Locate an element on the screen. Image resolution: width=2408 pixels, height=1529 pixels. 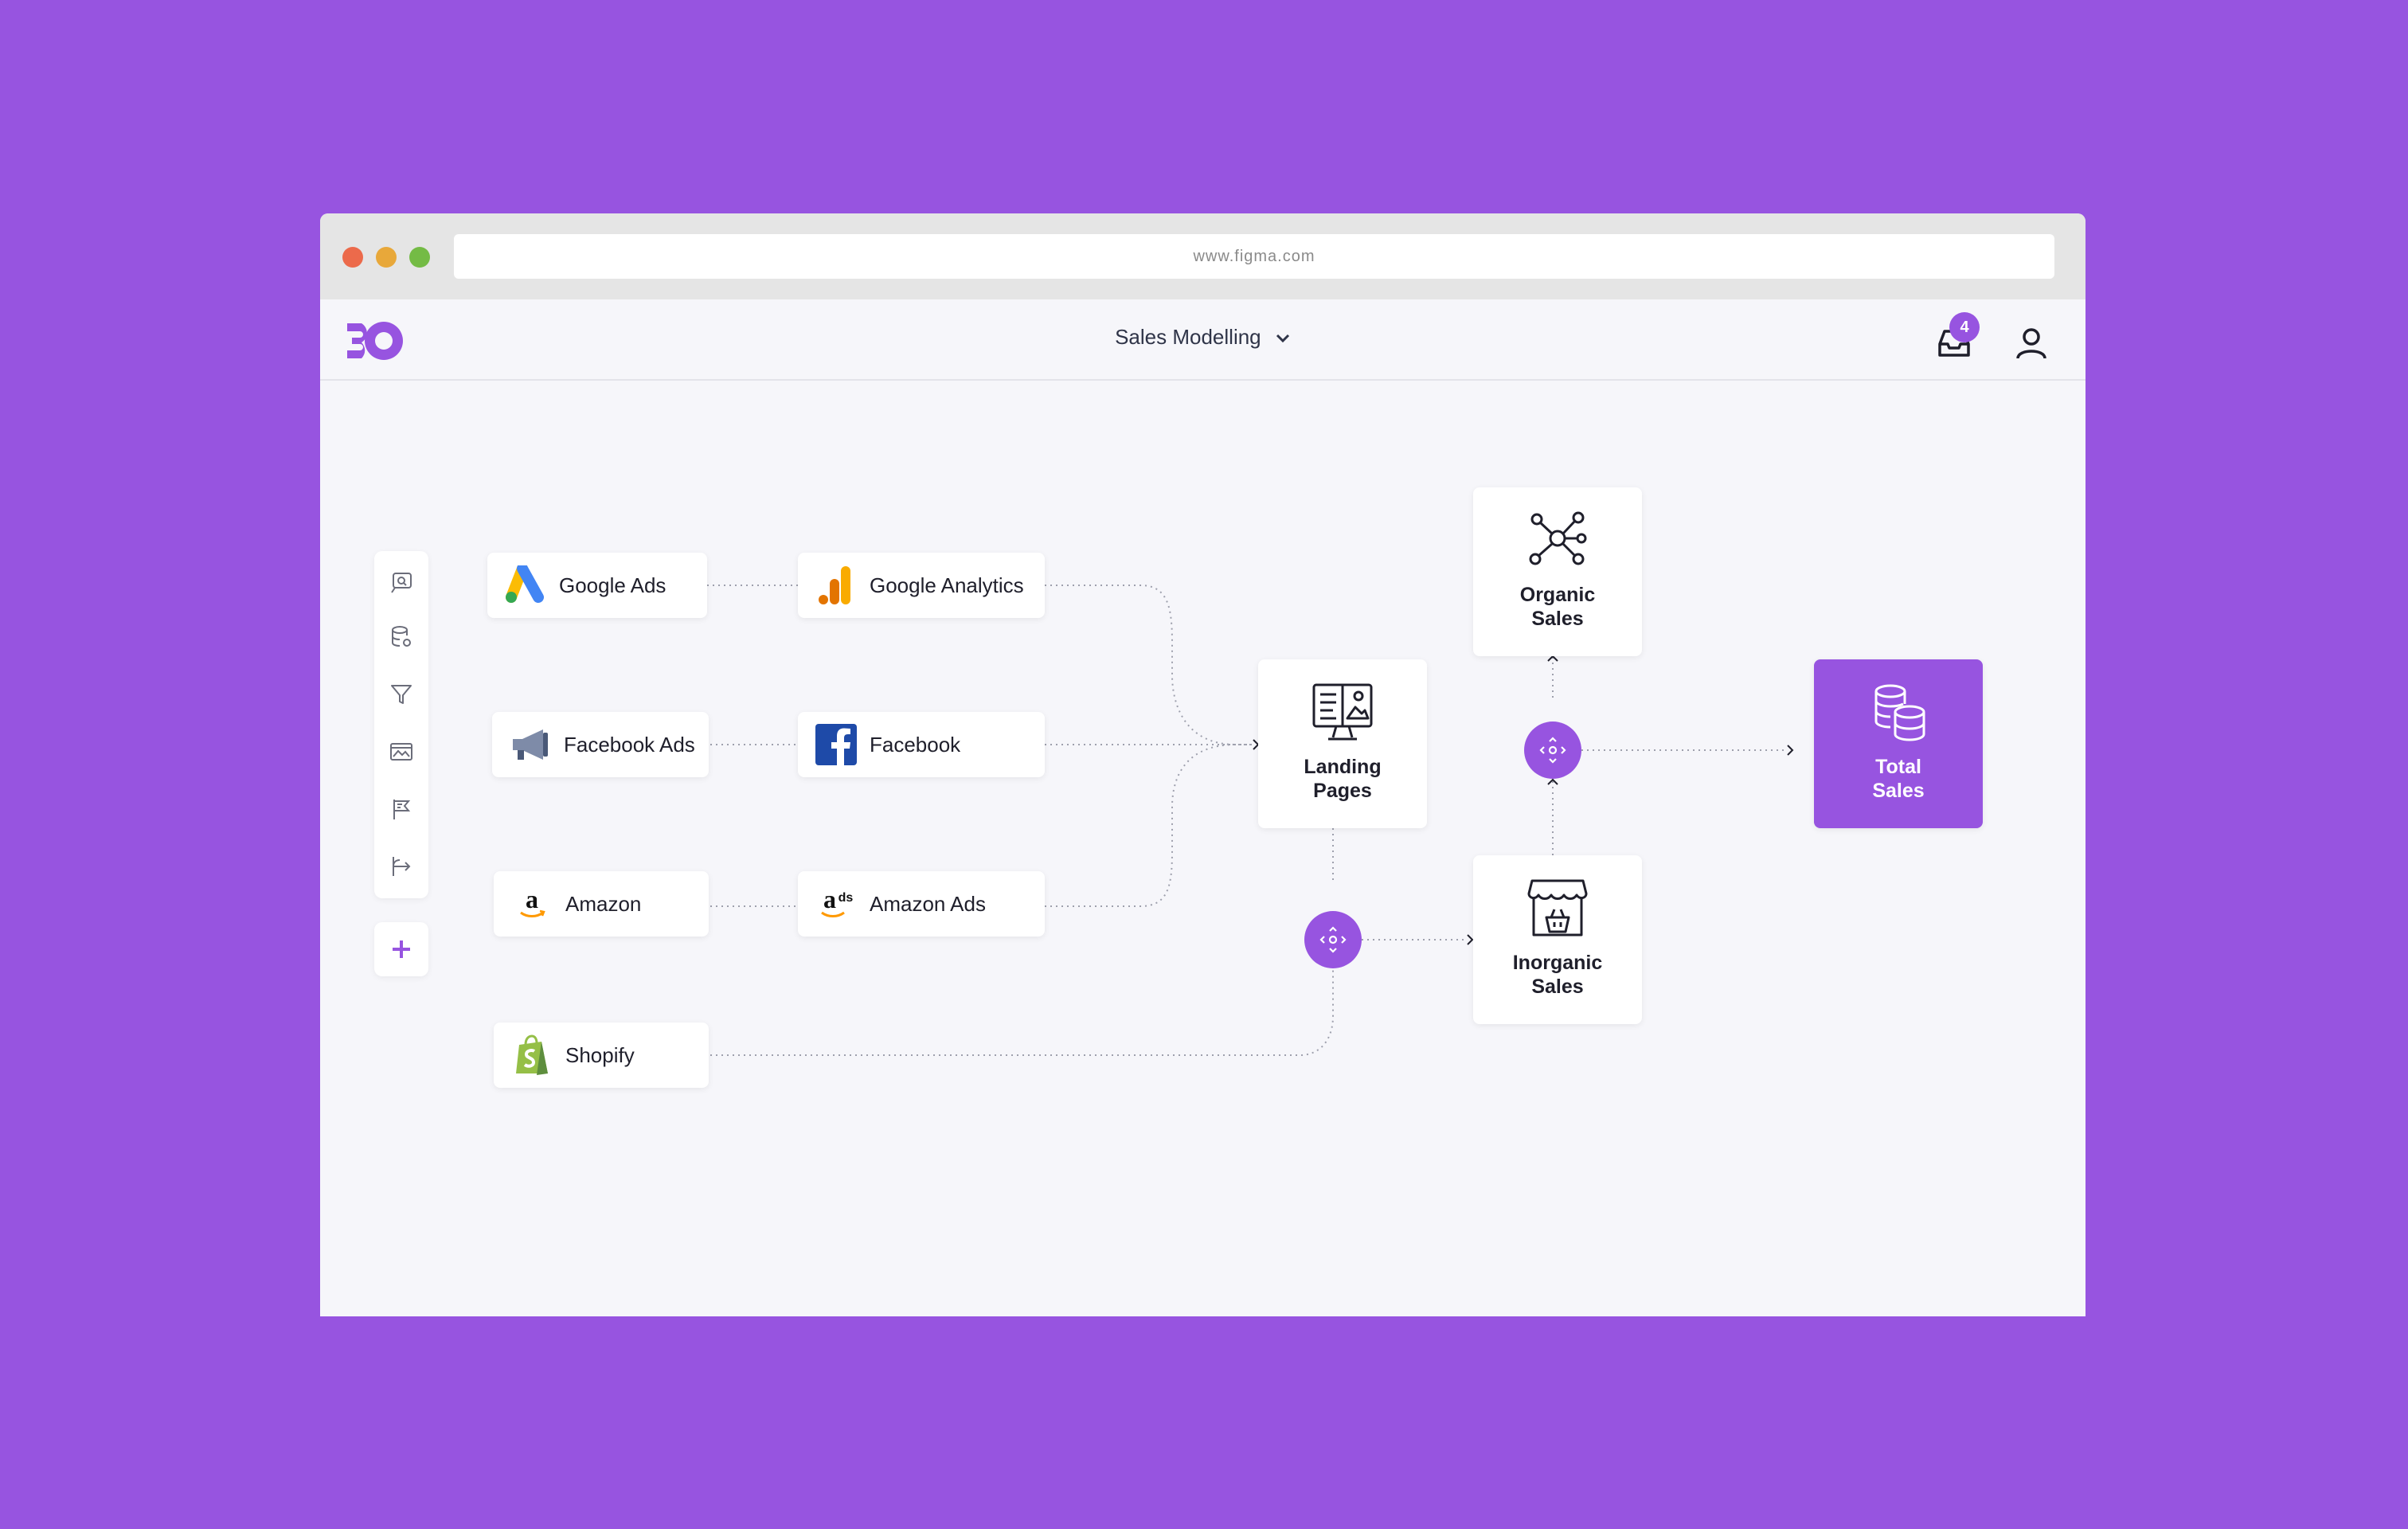
node-label-line2: Pages is located at coordinates (1342, 791).